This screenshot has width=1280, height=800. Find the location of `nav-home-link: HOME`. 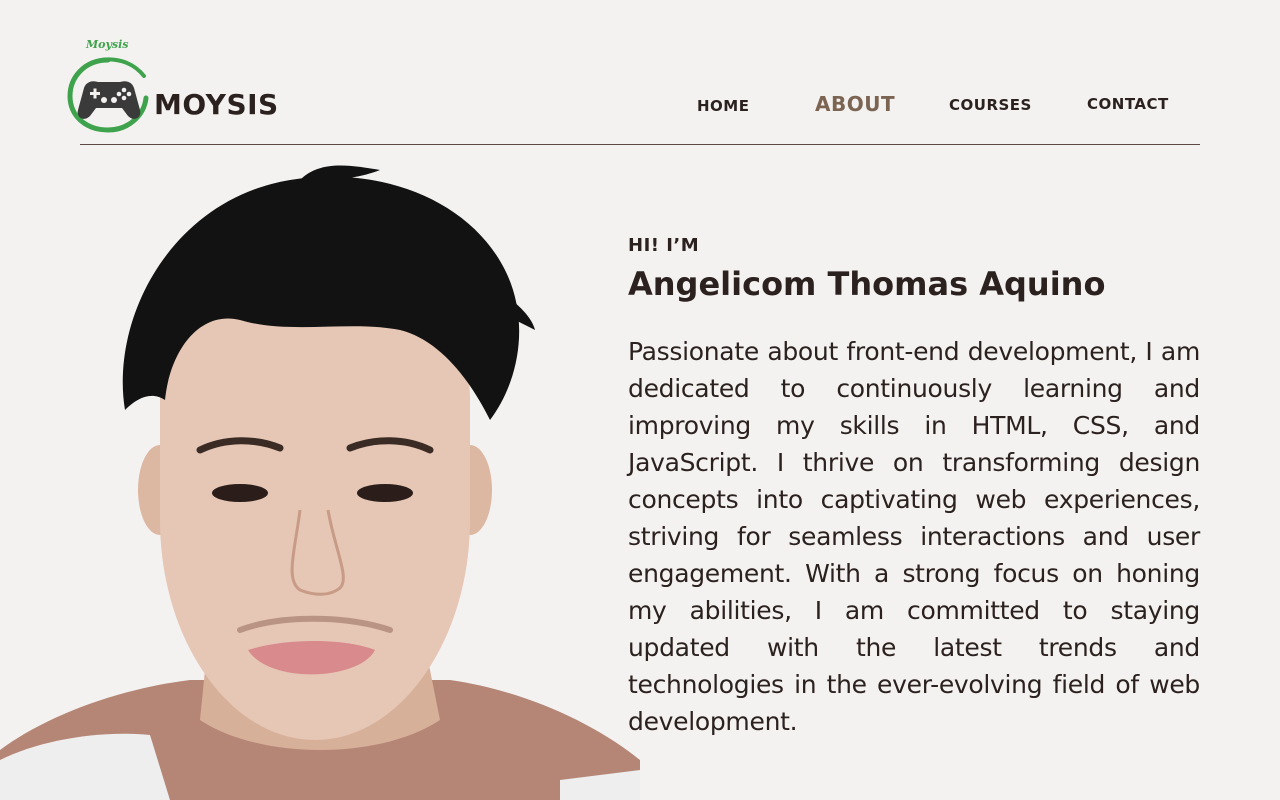

nav-home-link: HOME is located at coordinates (723, 106).